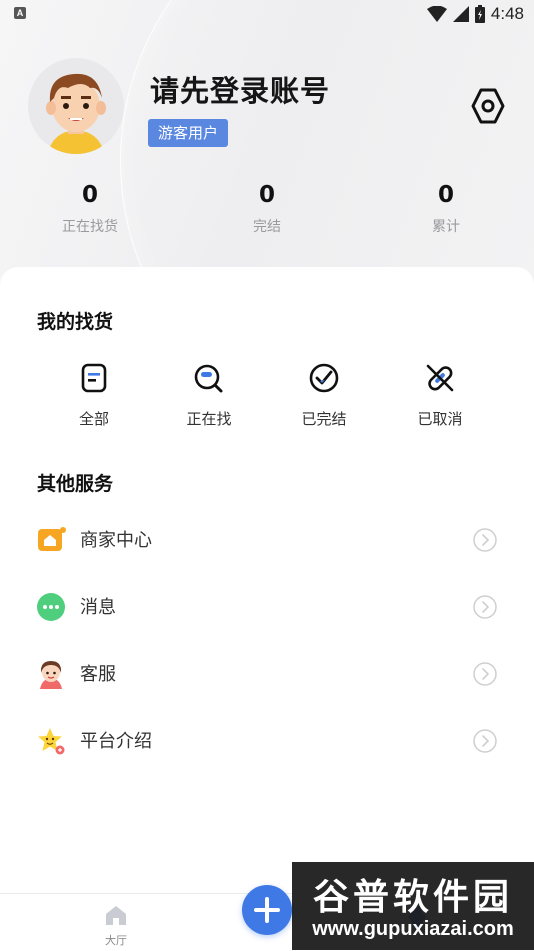  I want to click on signal-icon, so click(460, 14).